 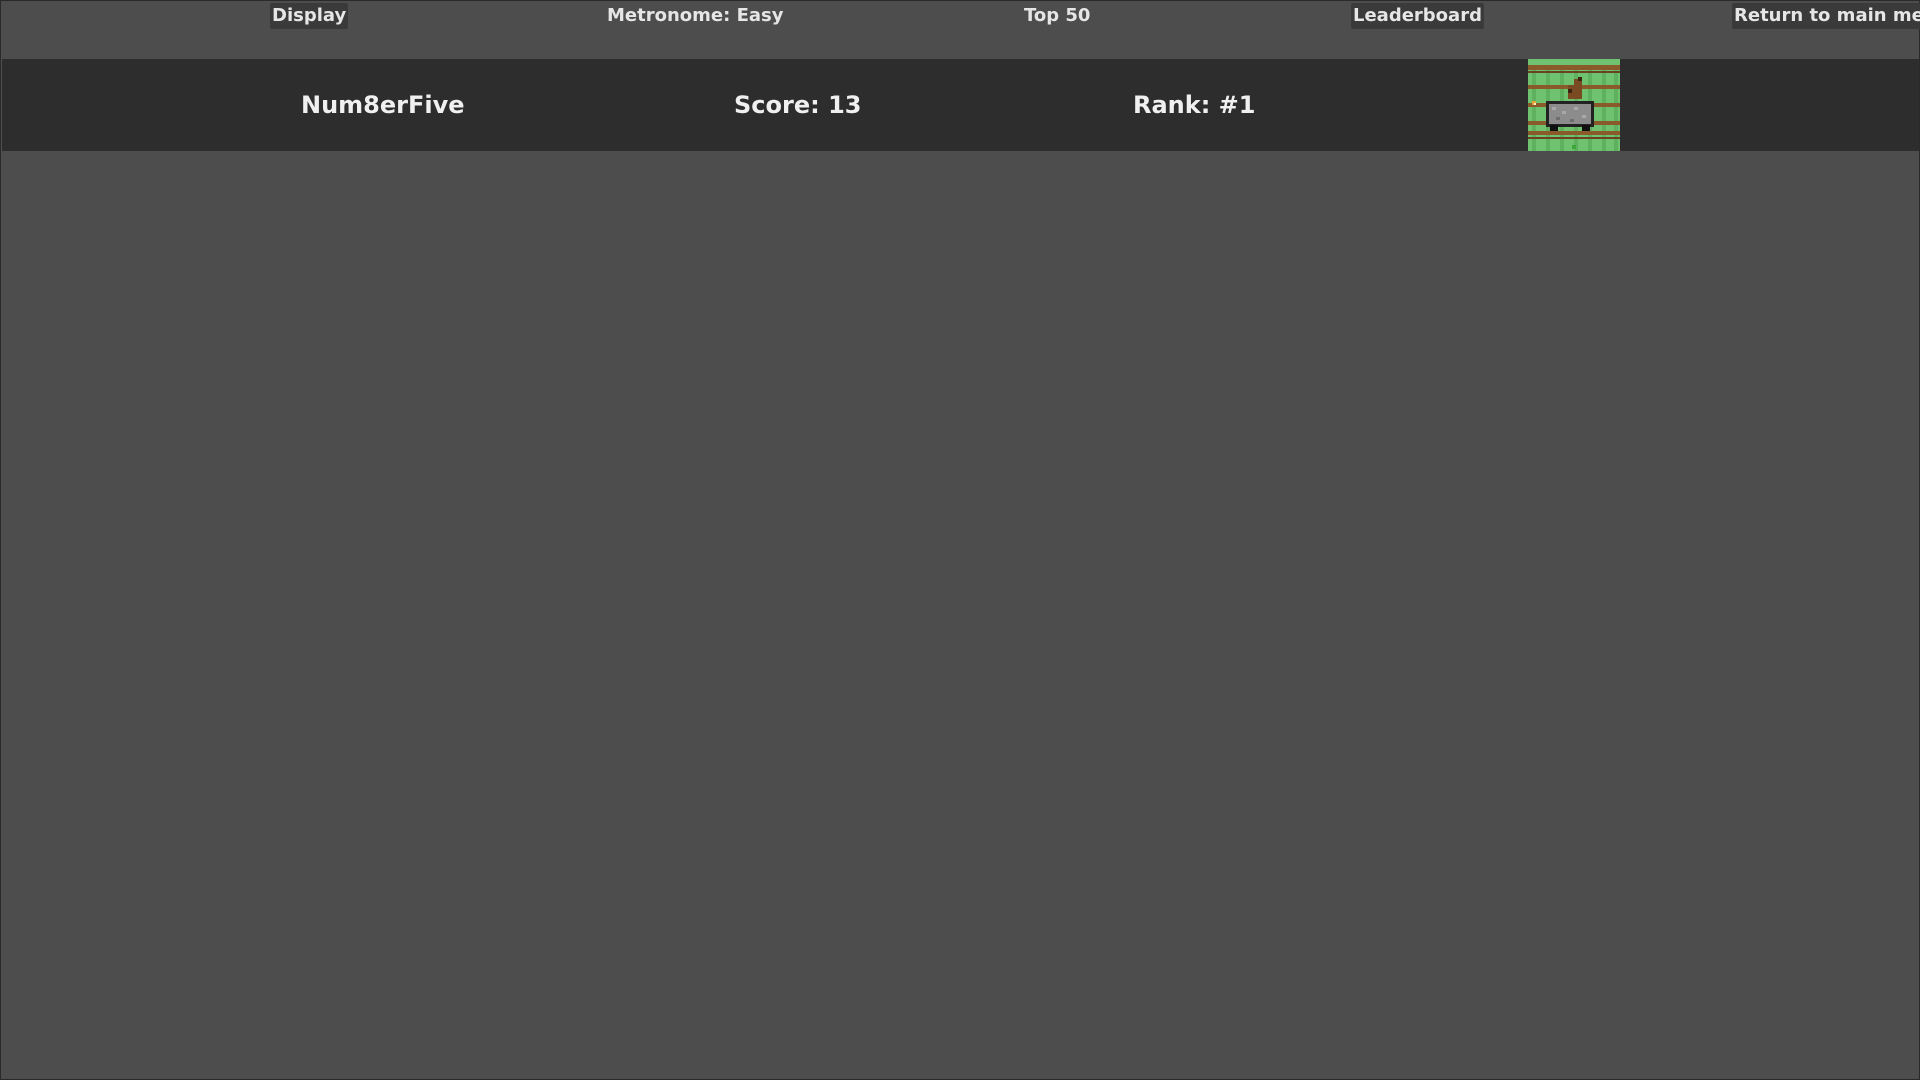 I want to click on leaderboard-button: Leaderboard, so click(x=1417, y=16).